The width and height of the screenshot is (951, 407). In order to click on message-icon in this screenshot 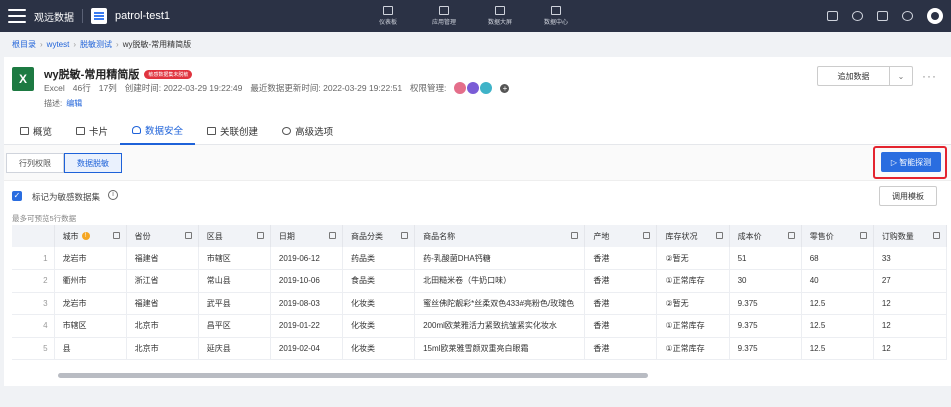, I will do `click(832, 16)`.